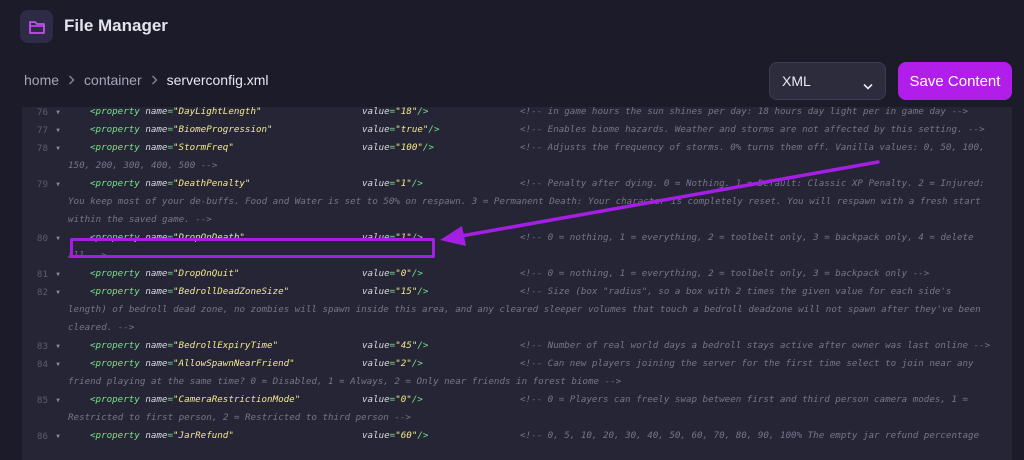  Describe the element at coordinates (406, 291) in the screenshot. I see `property-value: "15"` at that location.